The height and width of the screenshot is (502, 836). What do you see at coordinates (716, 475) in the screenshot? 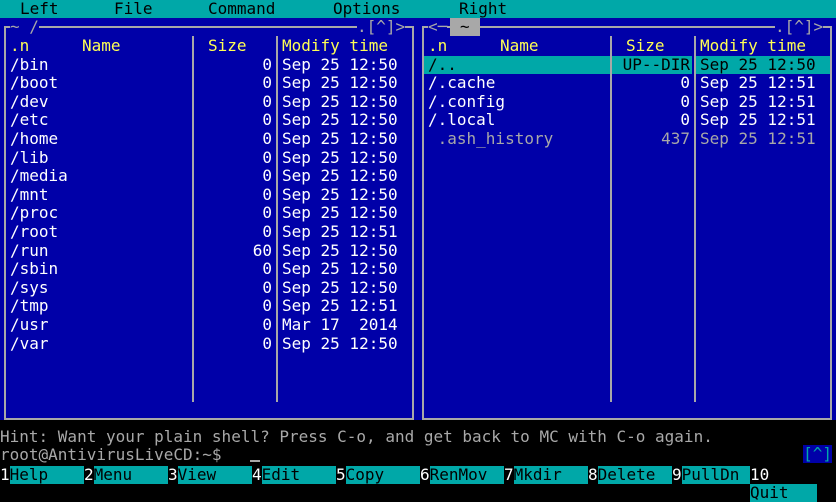
I see `fkey-label: PullDn` at bounding box center [716, 475].